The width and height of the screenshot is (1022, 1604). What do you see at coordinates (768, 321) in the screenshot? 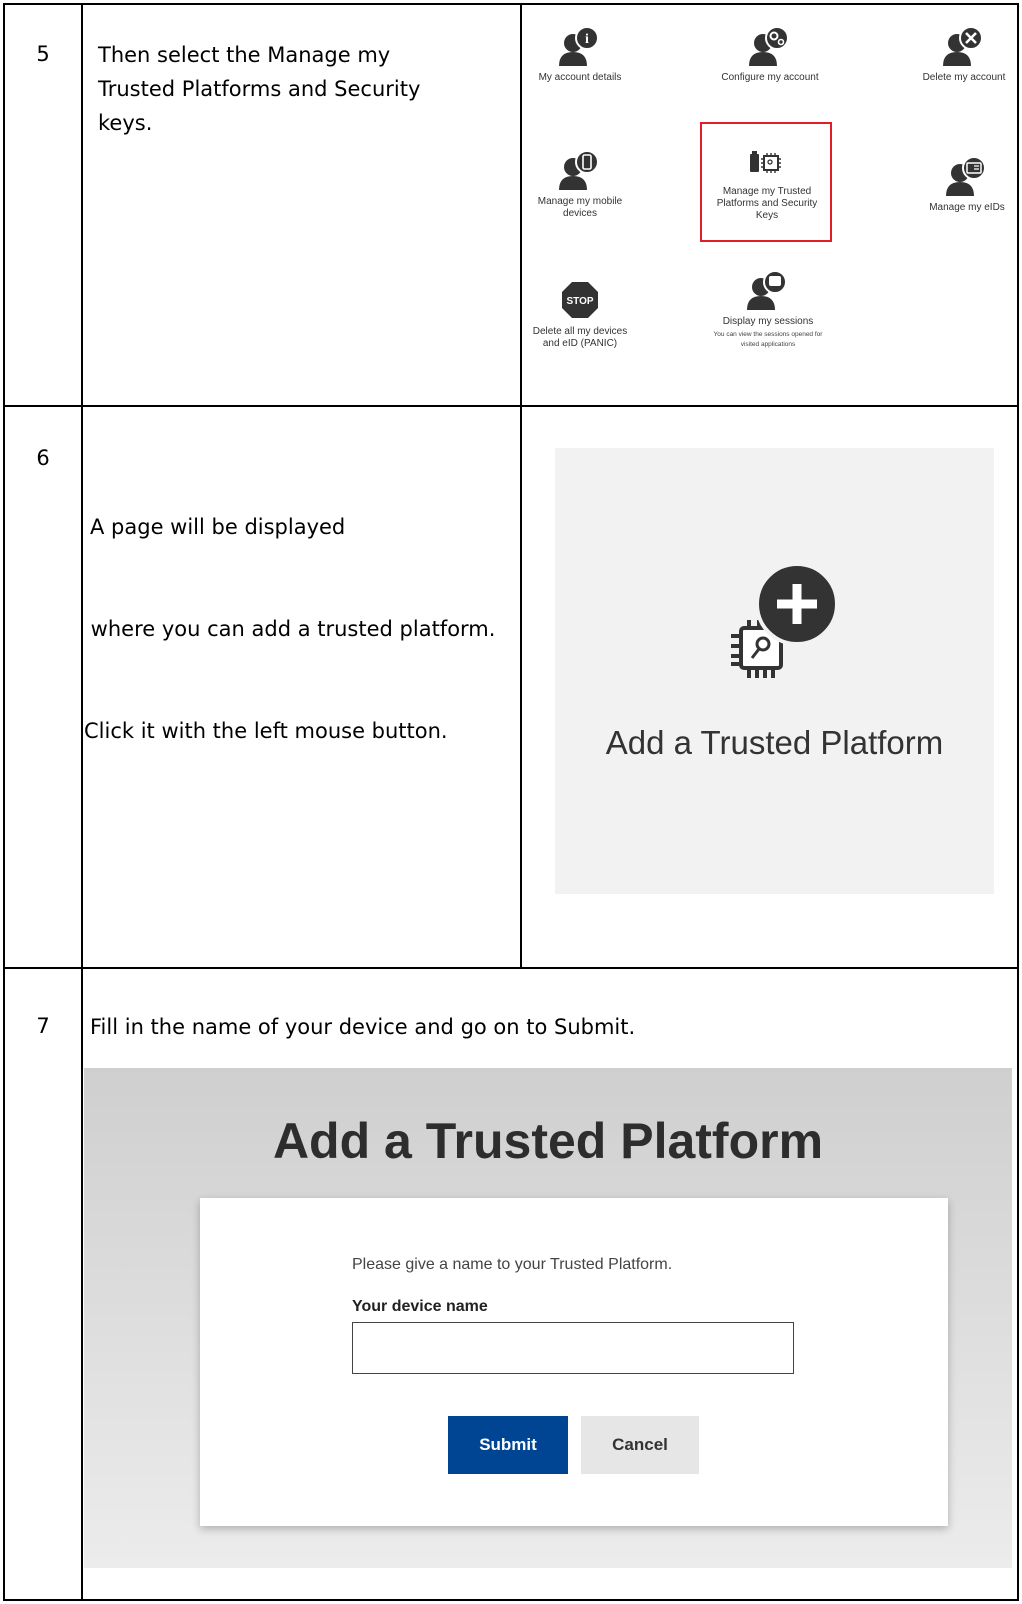
I see `tile-label: Display my sessions` at bounding box center [768, 321].